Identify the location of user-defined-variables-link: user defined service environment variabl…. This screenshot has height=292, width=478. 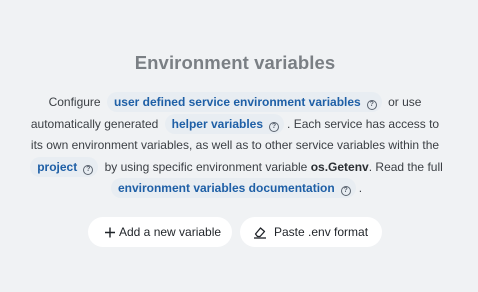
(244, 102).